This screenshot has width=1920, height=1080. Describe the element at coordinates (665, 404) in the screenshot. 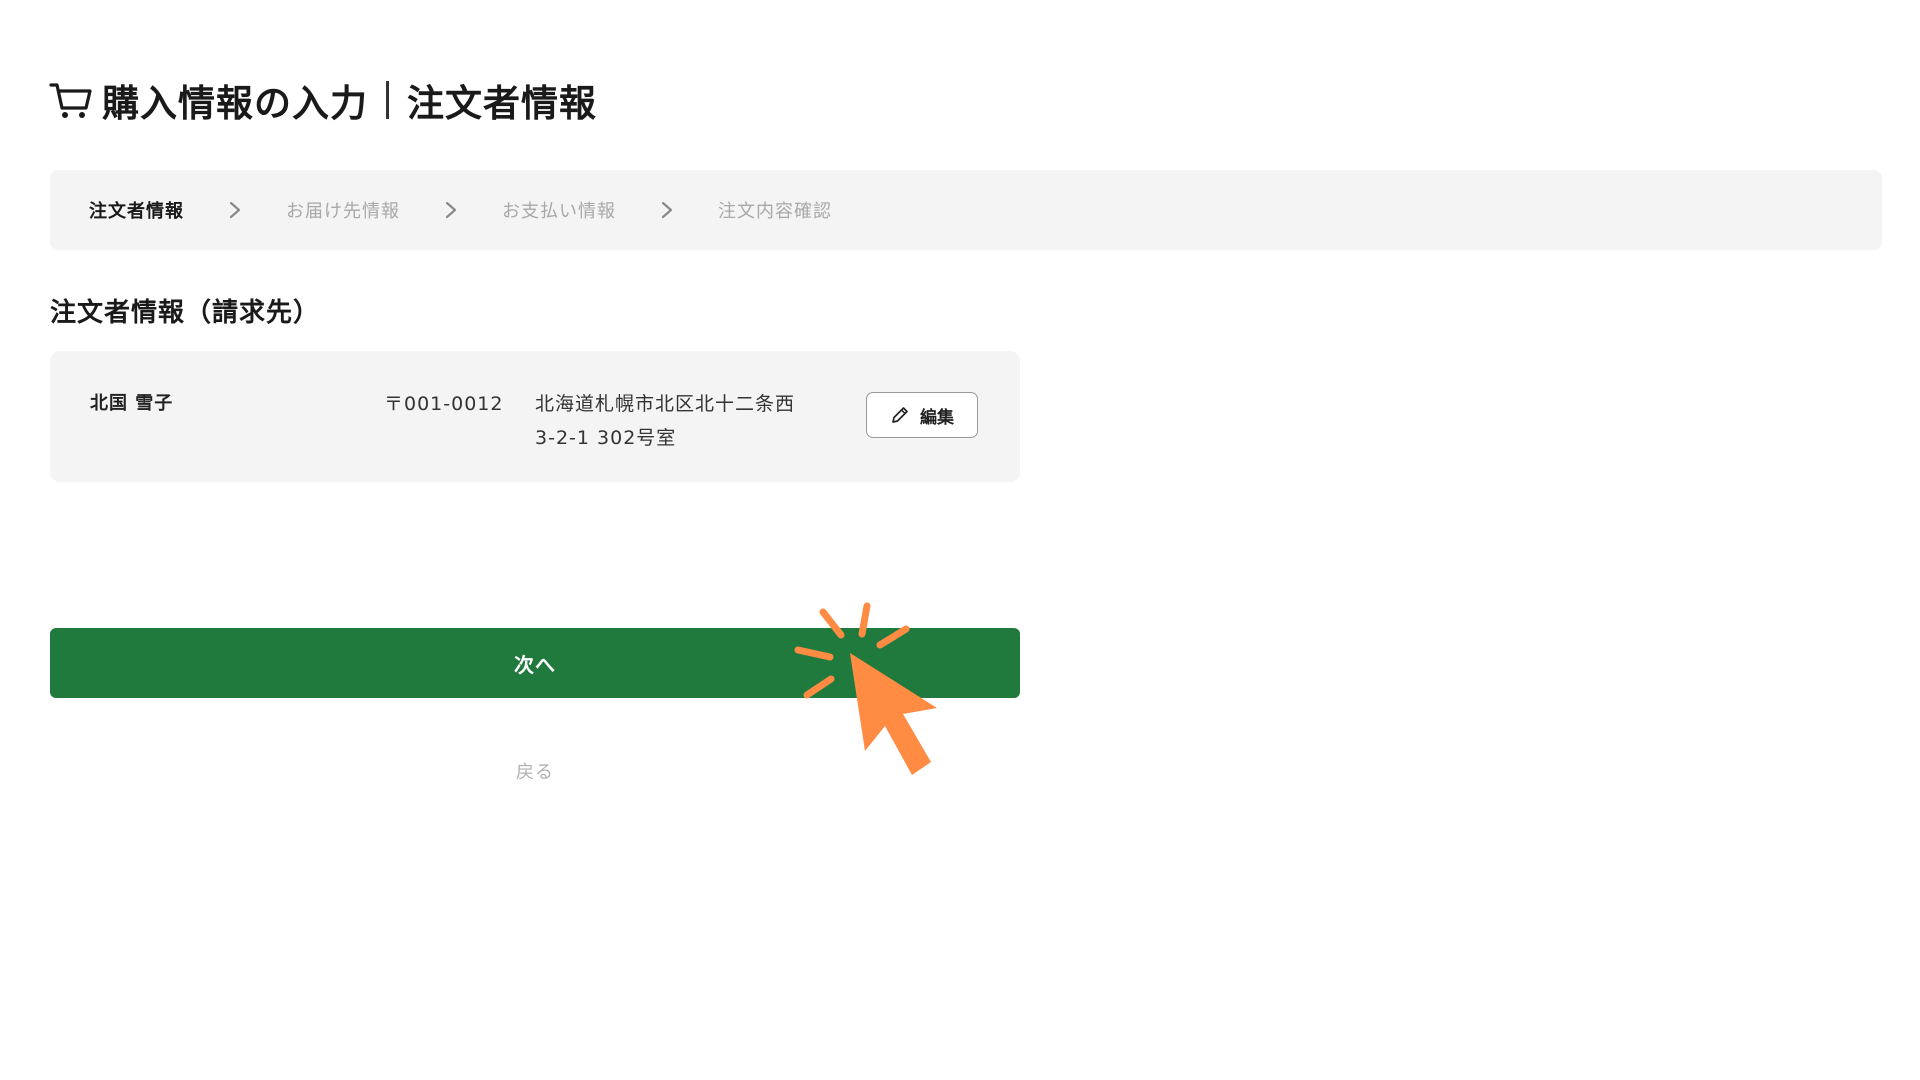

I see `address-line-1: 北海道札幌市北区北十二条西` at that location.